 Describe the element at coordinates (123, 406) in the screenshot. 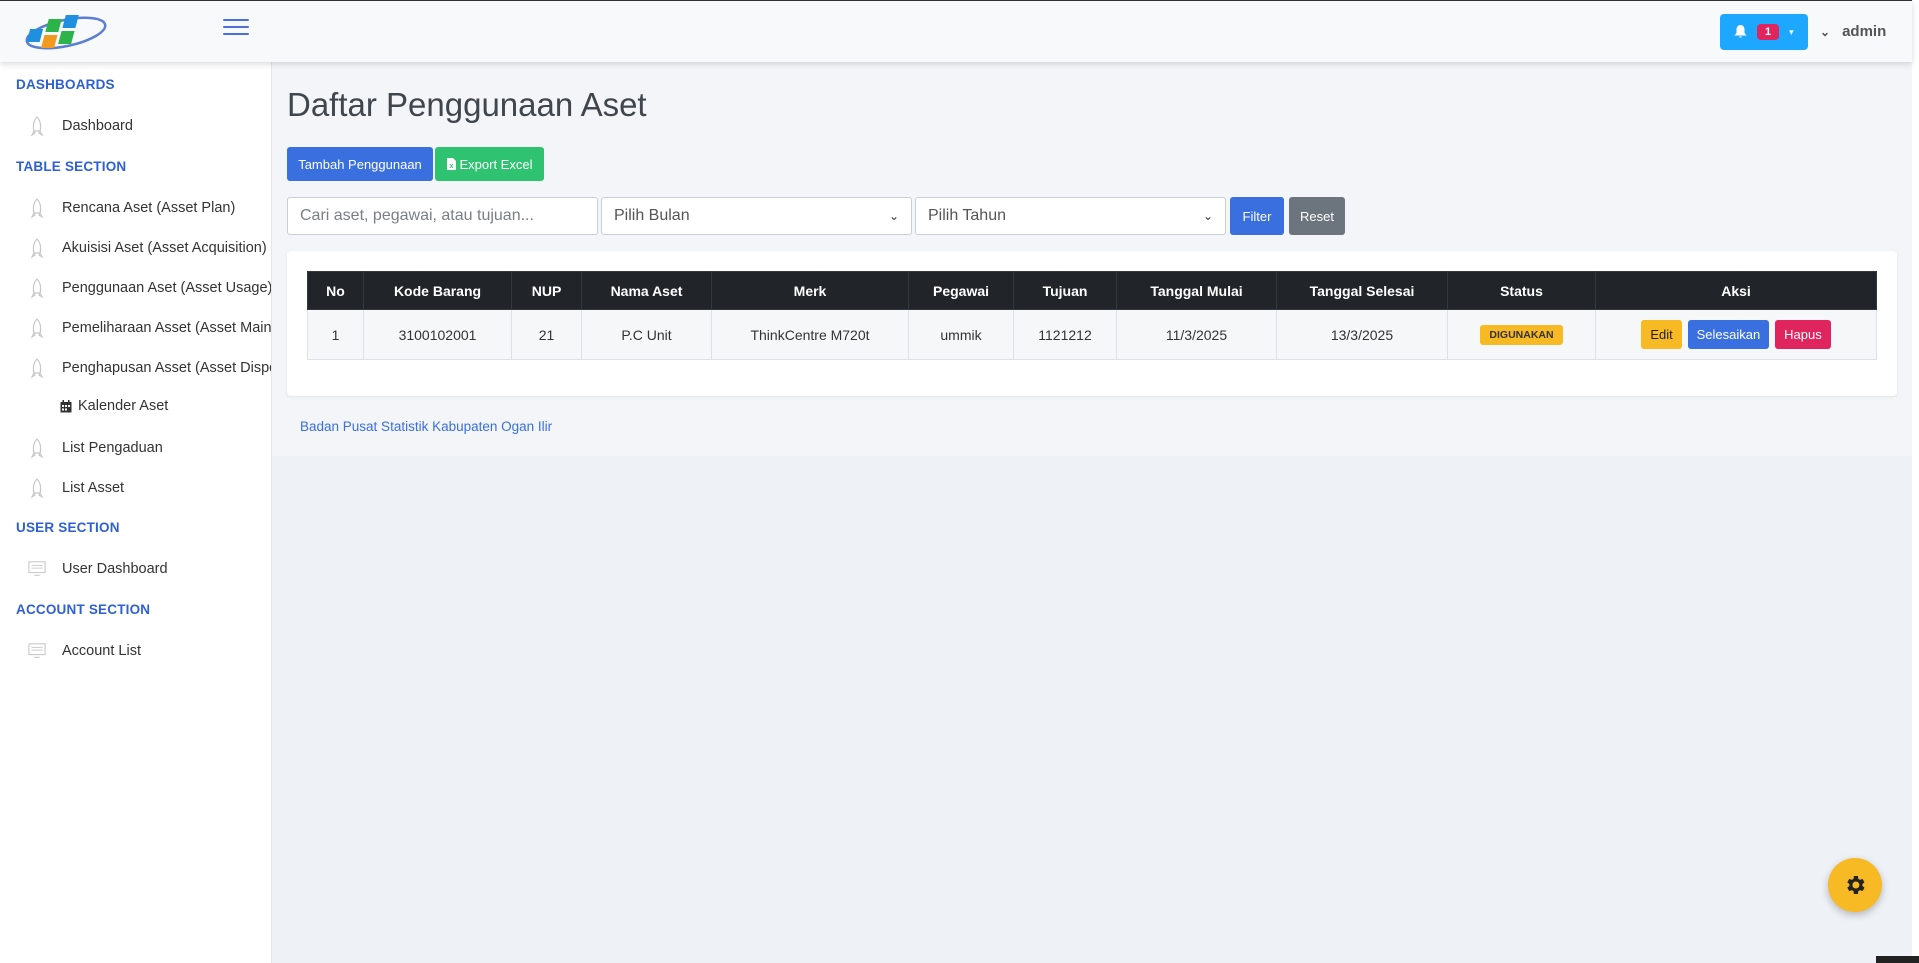

I see `sidebar-item-label: Kalender Aset` at that location.